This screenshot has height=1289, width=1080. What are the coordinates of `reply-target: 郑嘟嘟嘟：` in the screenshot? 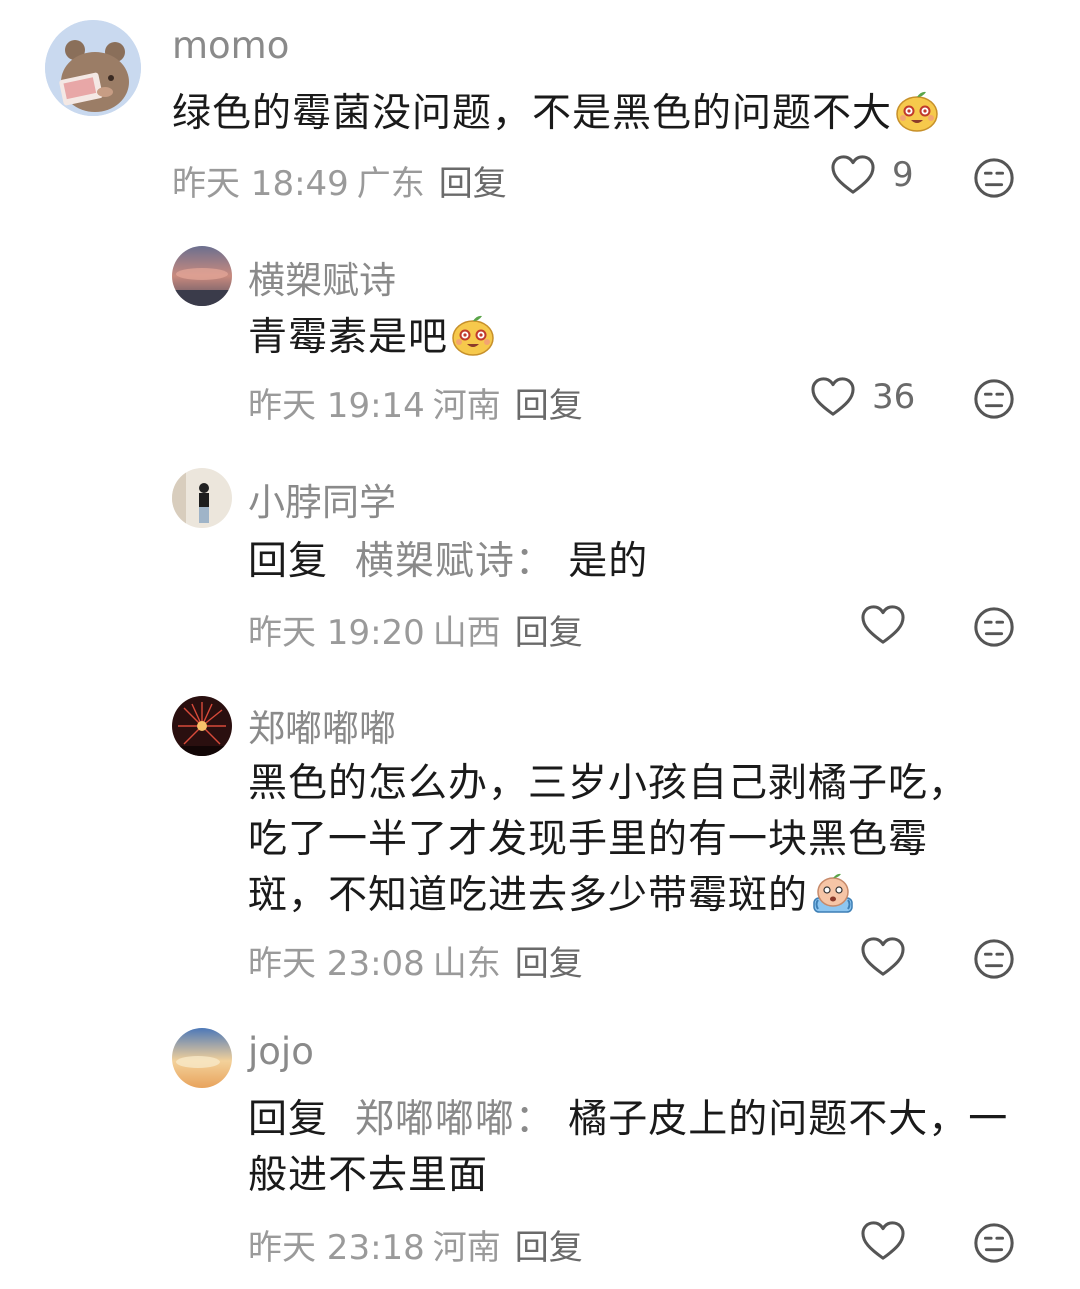 It's located at (455, 1119).